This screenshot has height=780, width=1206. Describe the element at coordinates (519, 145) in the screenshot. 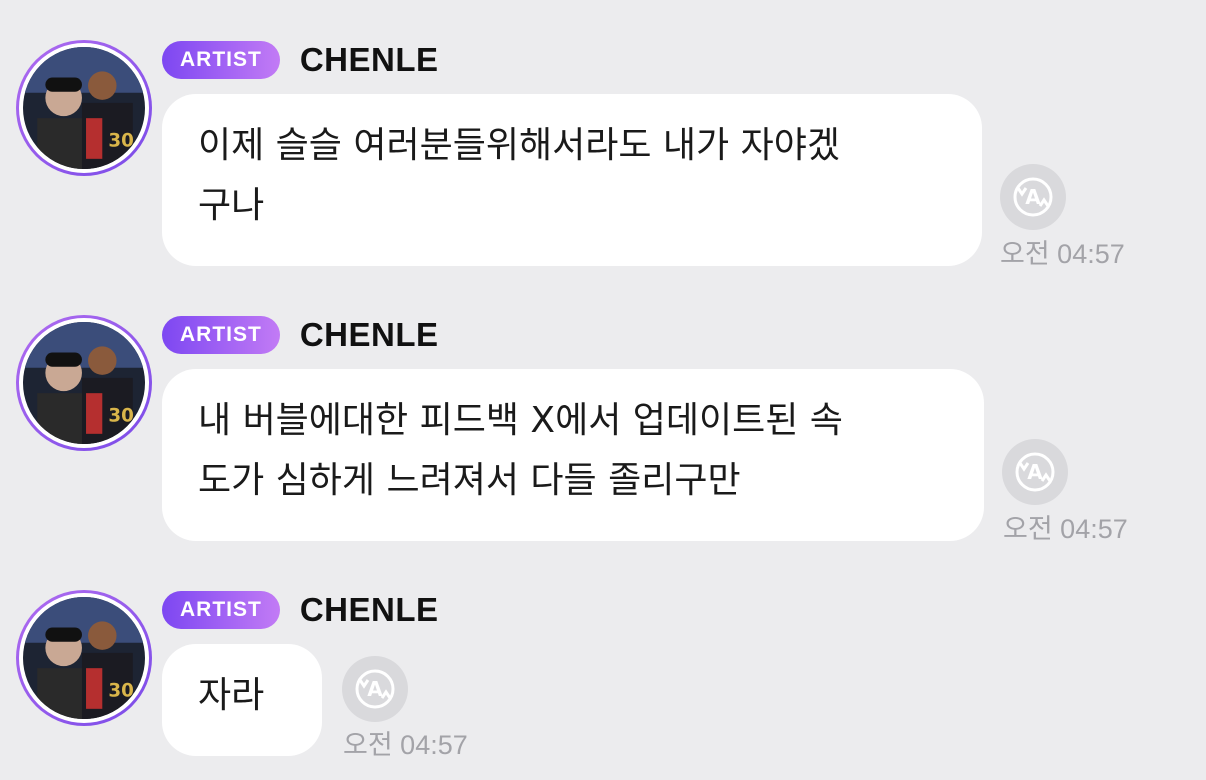

I see `message-text-line: 이제 슬슬 여러분들위해서라도 내가 자야겠` at that location.